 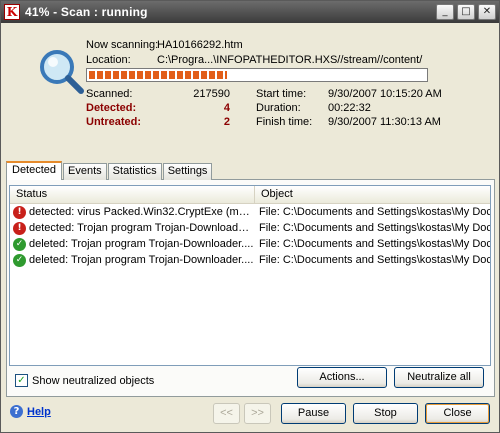 I want to click on help-link: Help, so click(x=39, y=412).